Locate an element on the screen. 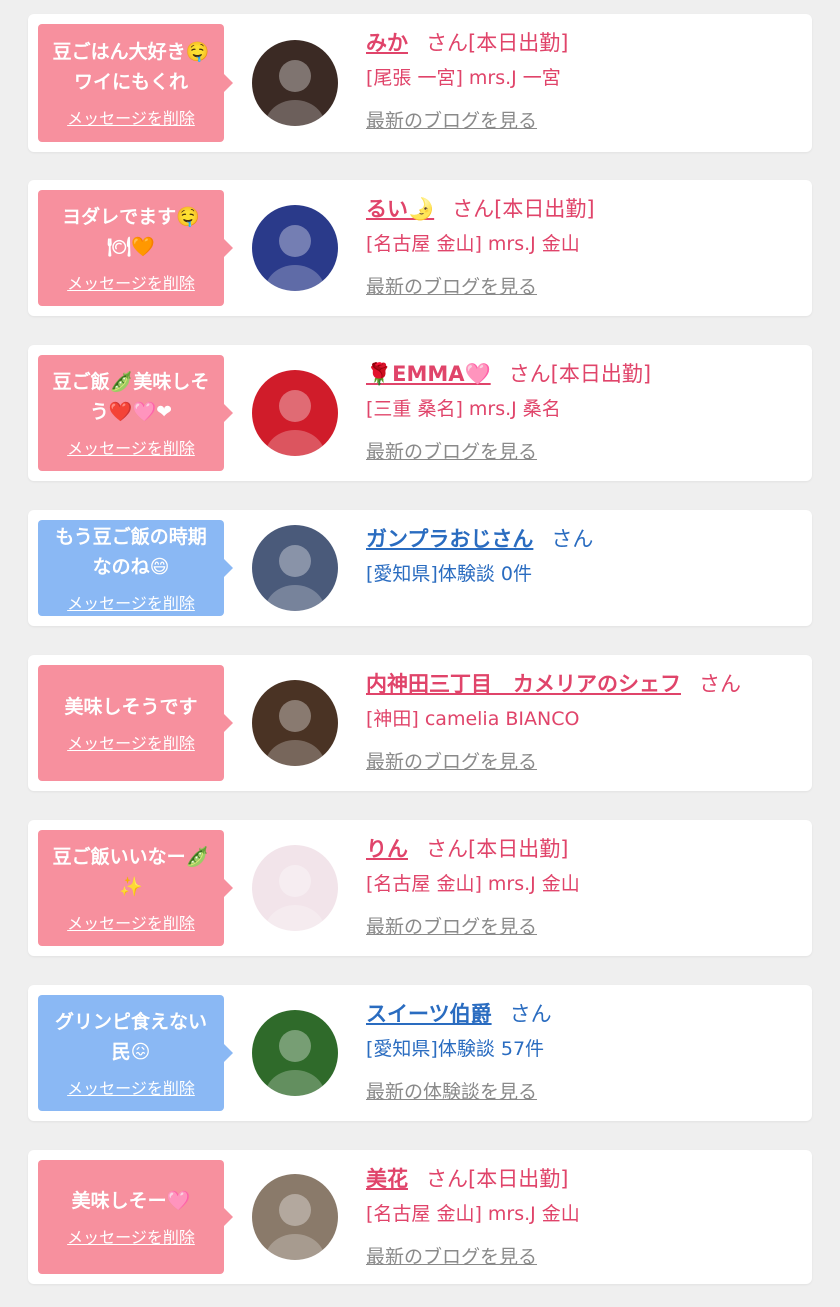 This screenshot has width=840, height=1307. message-bubble: ヨダレでます🤤 🍽🧡 メッセージを削除 is located at coordinates (135, 248).